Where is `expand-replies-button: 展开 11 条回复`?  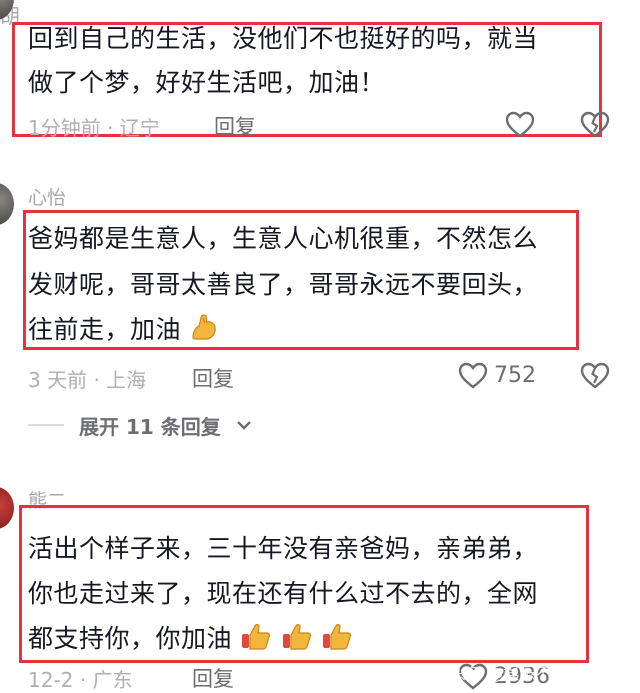
expand-replies-button: 展开 11 条回复 is located at coordinates (150, 425).